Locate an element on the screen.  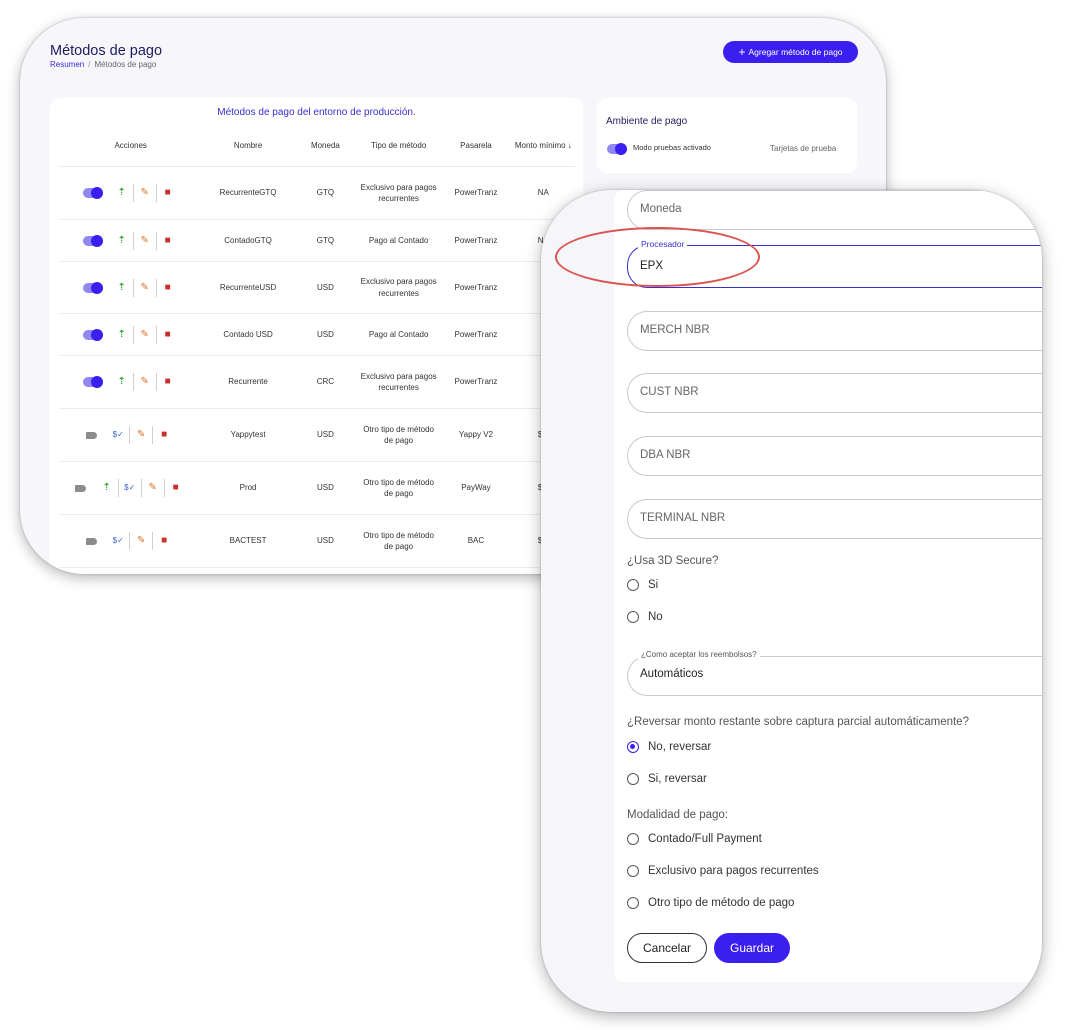
page-title: Métodos de pago is located at coordinates (106, 51).